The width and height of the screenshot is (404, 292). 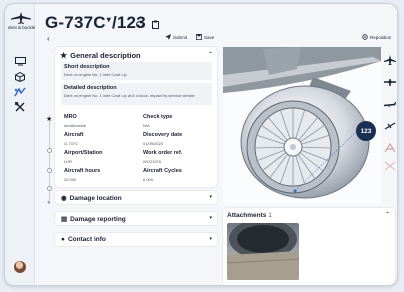 I want to click on field-airport: Airport/Station LHR, so click(x=98, y=158).